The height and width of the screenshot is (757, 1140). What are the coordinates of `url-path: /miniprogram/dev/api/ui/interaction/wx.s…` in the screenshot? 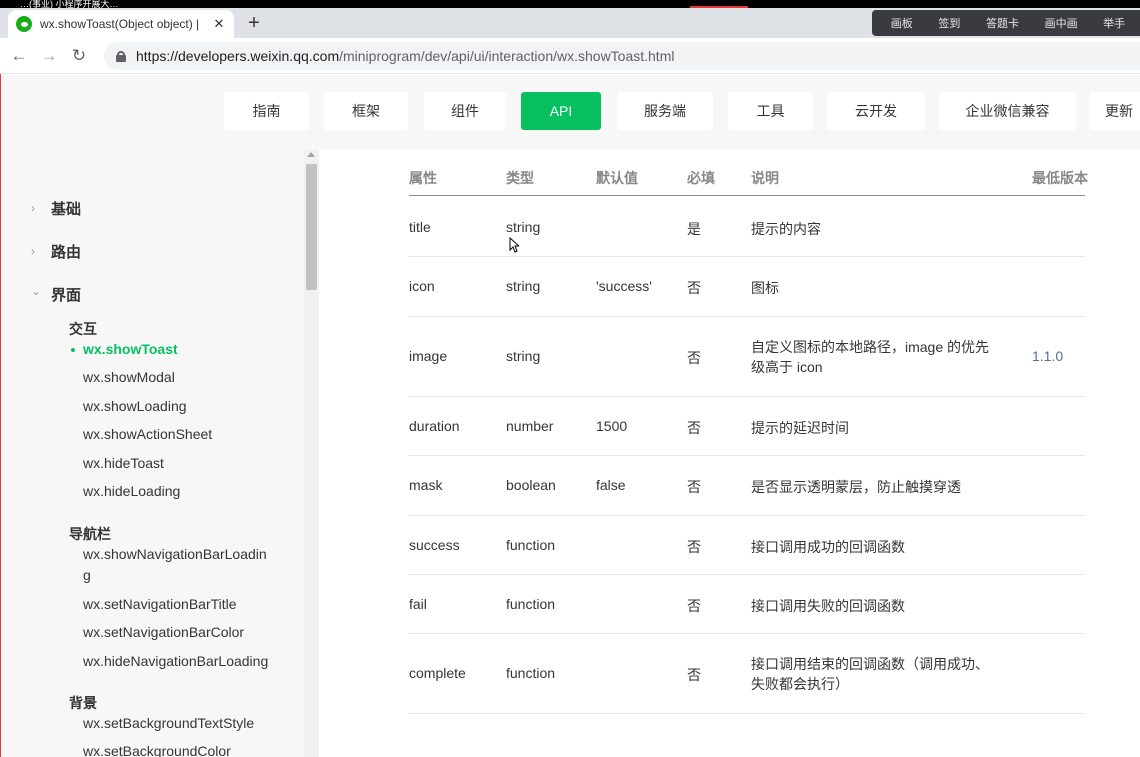 It's located at (507, 56).